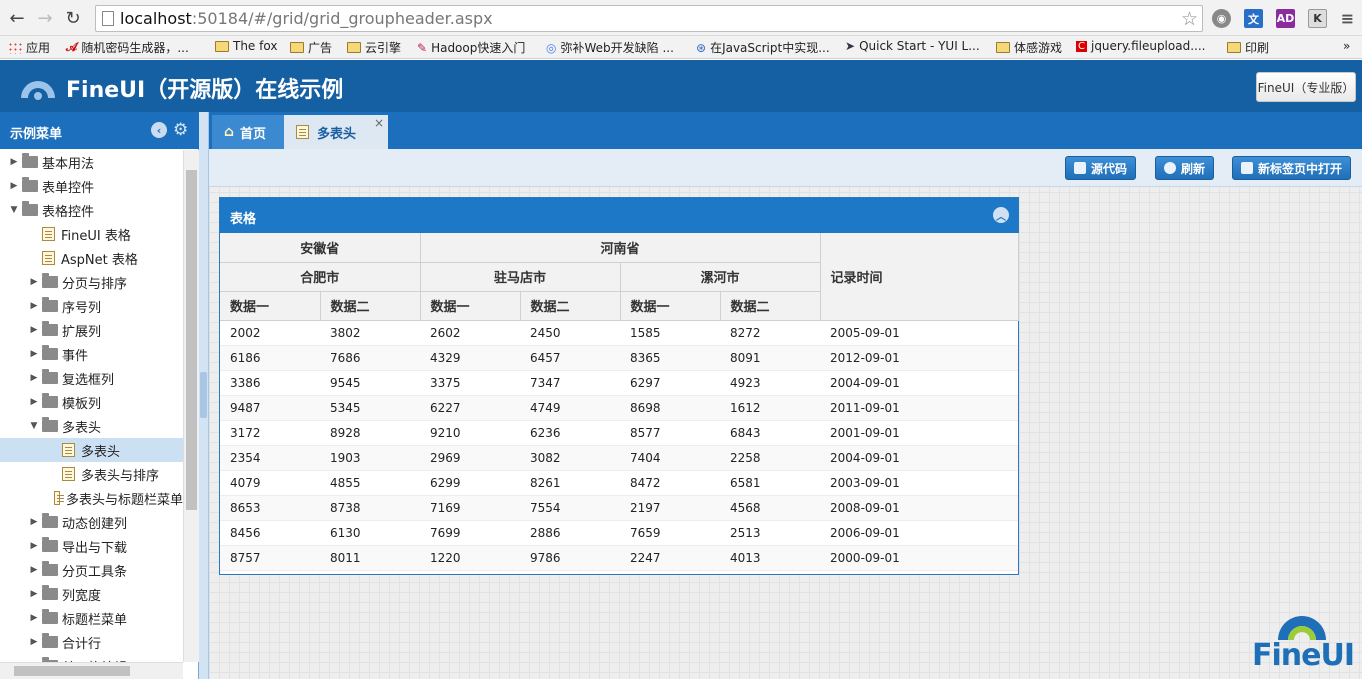 The height and width of the screenshot is (679, 1362). I want to click on refresh-button: 刷新, so click(1185, 168).